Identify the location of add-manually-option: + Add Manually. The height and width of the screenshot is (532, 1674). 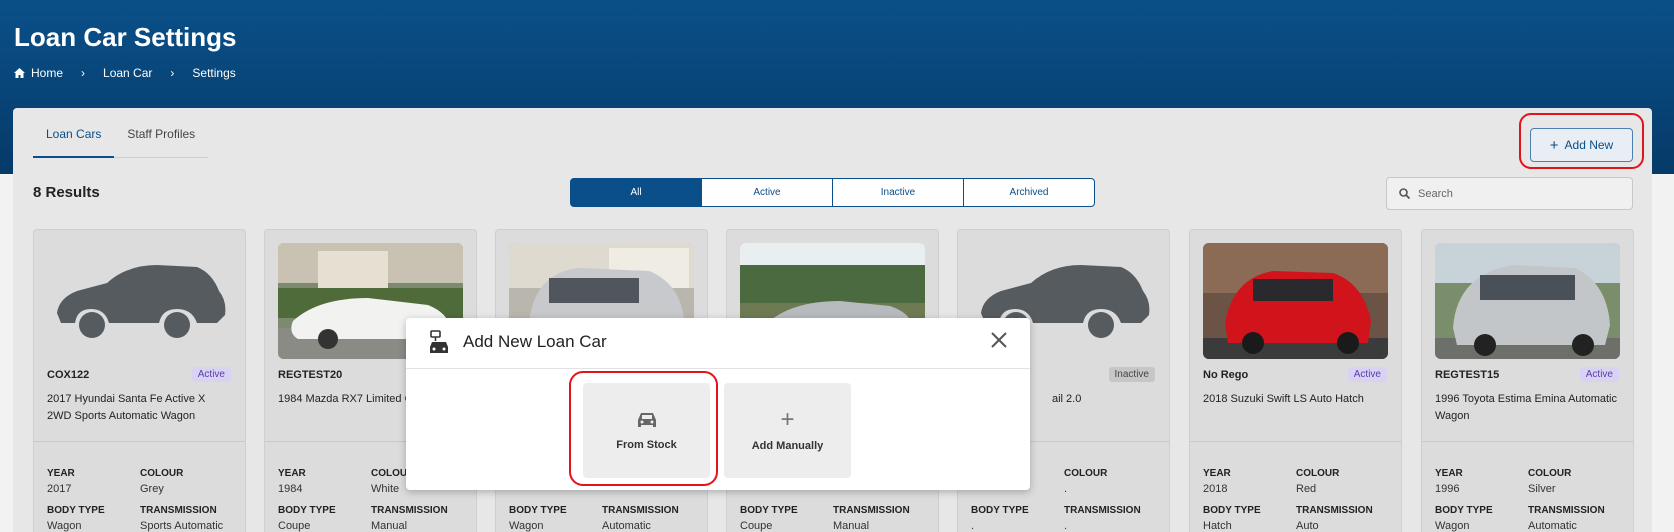
(787, 430).